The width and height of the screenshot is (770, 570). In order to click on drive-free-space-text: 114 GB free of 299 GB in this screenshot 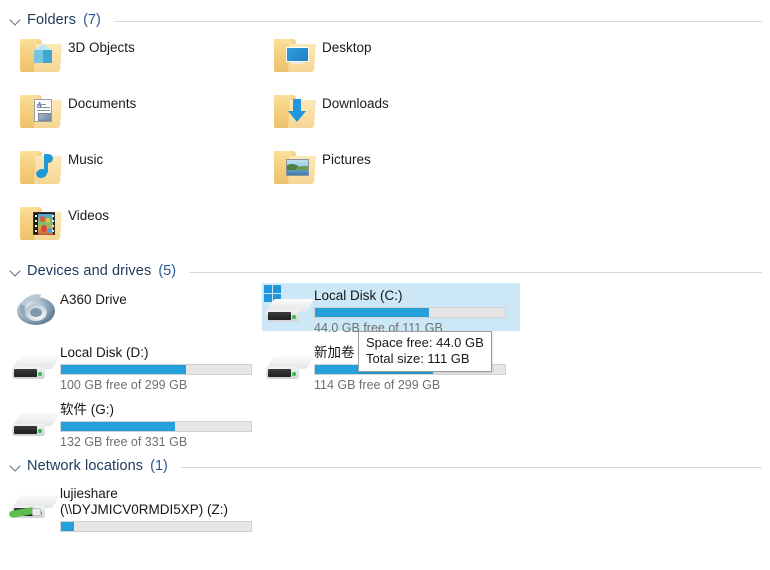, I will do `click(377, 385)`.